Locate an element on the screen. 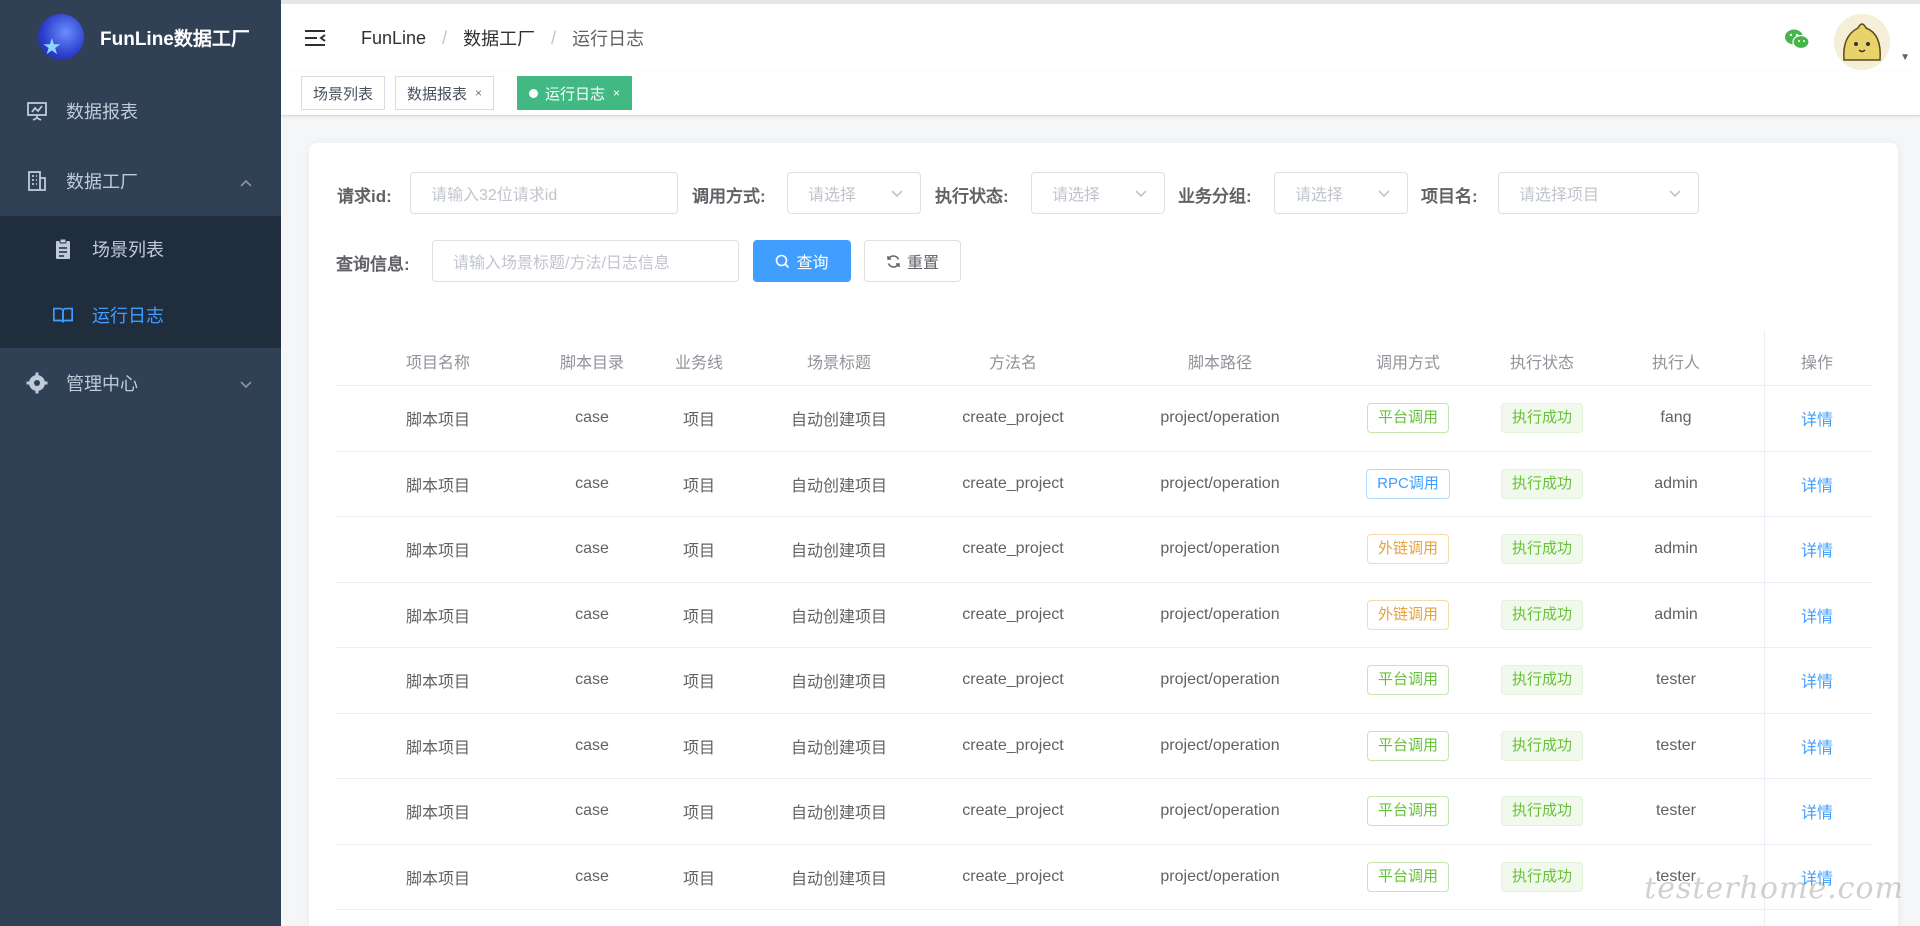 Image resolution: width=1920 pixels, height=926 pixels. hamburger-icon is located at coordinates (315, 38).